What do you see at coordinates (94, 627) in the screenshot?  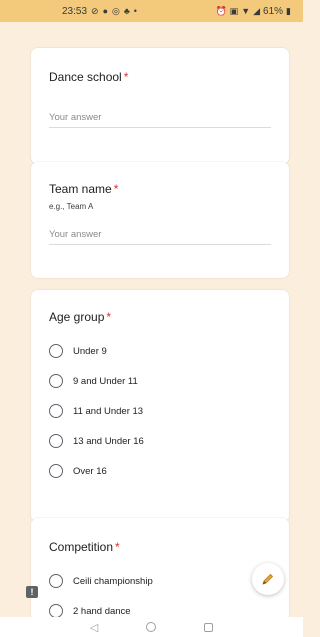 I see `back-icon: ◁` at bounding box center [94, 627].